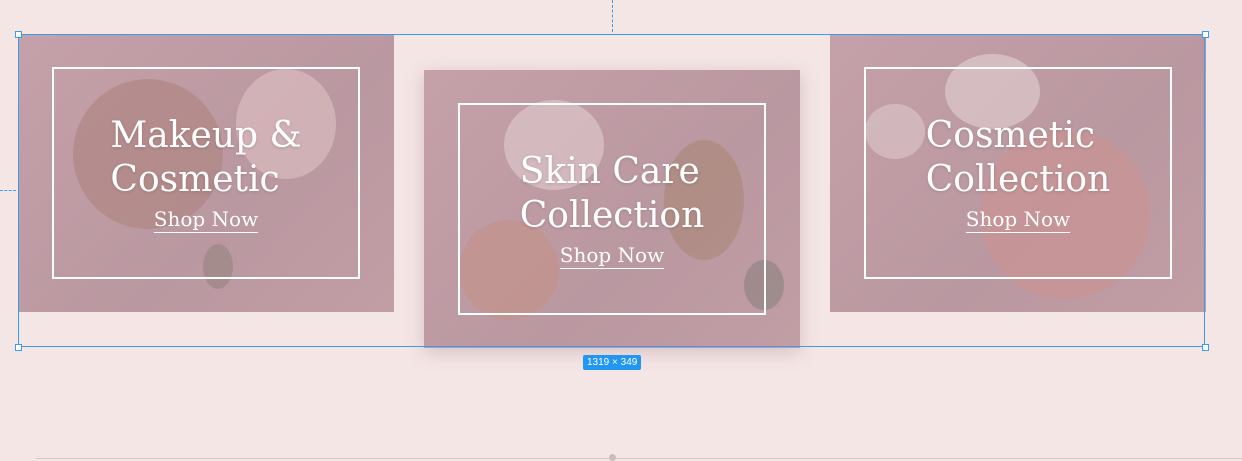 Image resolution: width=1242 pixels, height=461 pixels. Describe the element at coordinates (18, 34) in the screenshot. I see `resize-handle-top-left` at that location.